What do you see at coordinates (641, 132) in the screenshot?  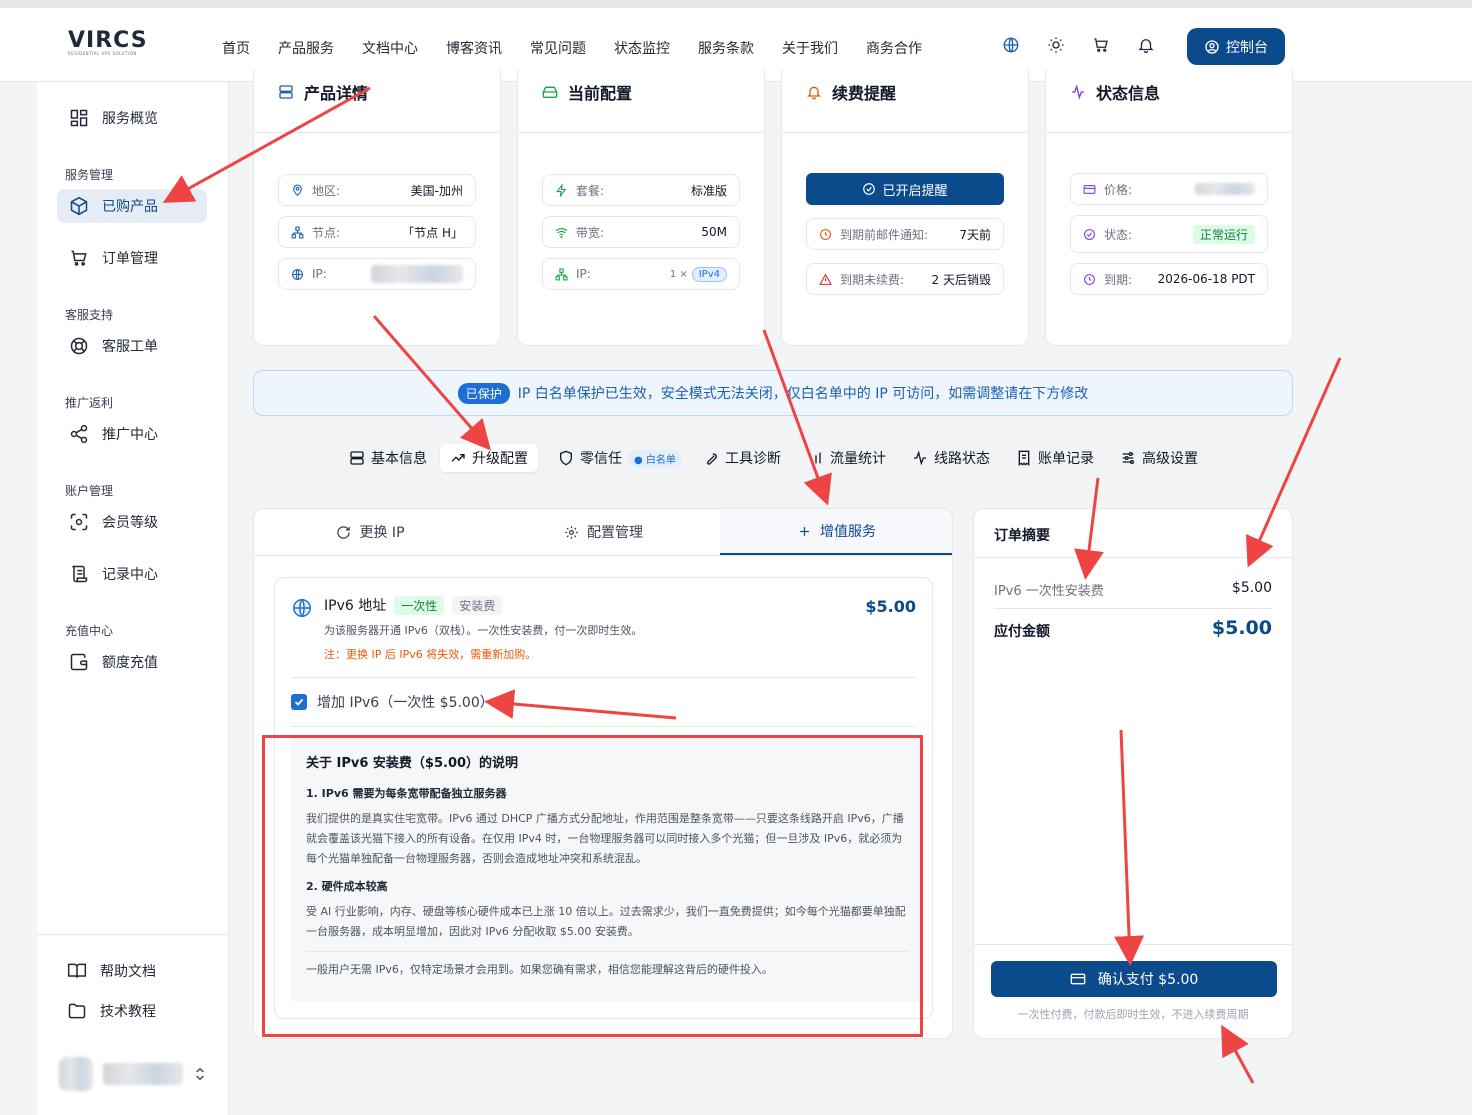 I see `card-divider` at bounding box center [641, 132].